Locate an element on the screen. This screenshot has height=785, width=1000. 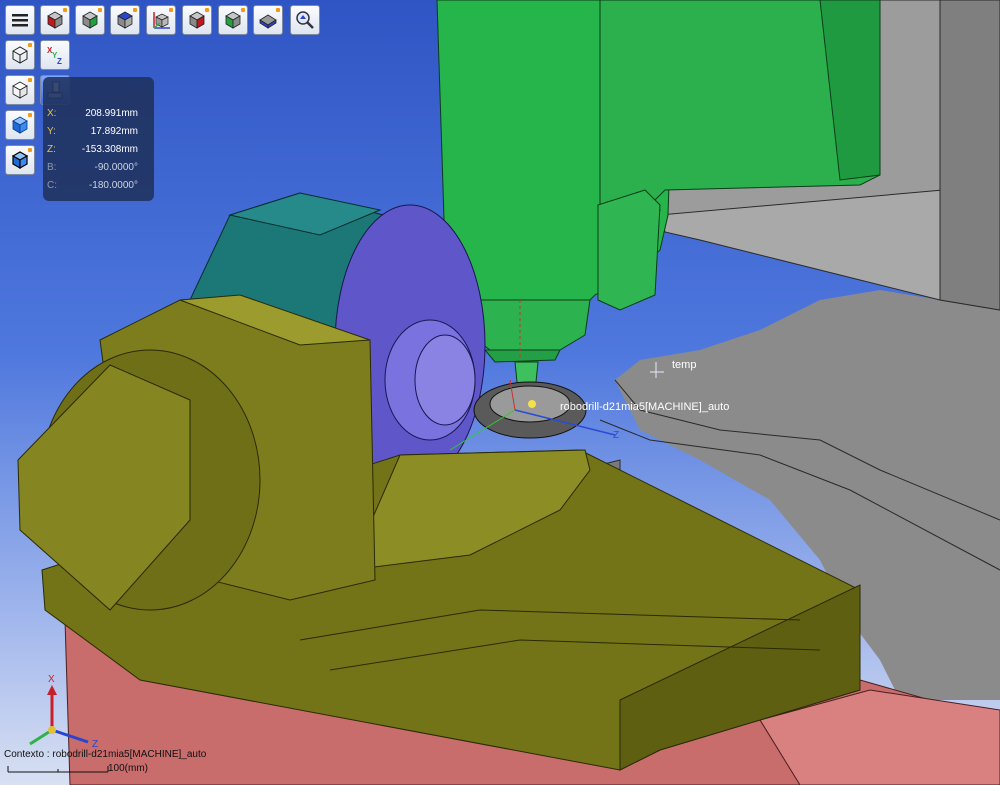
xyz-axes-button: X Y Z is located at coordinates (55, 55).